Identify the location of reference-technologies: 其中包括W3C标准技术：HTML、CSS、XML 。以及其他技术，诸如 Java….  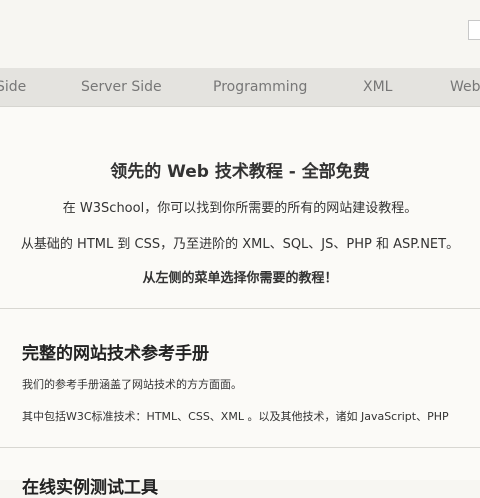
(235, 416).